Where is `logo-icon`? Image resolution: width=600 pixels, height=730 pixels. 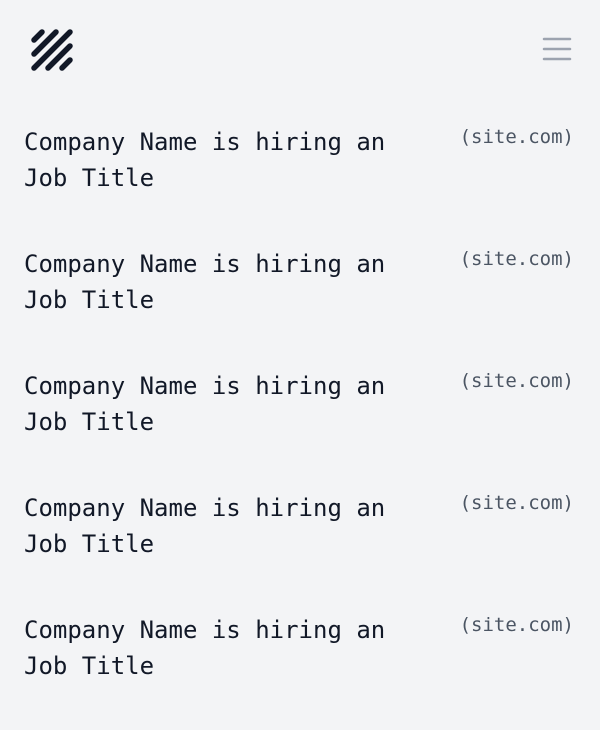 logo-icon is located at coordinates (52, 50).